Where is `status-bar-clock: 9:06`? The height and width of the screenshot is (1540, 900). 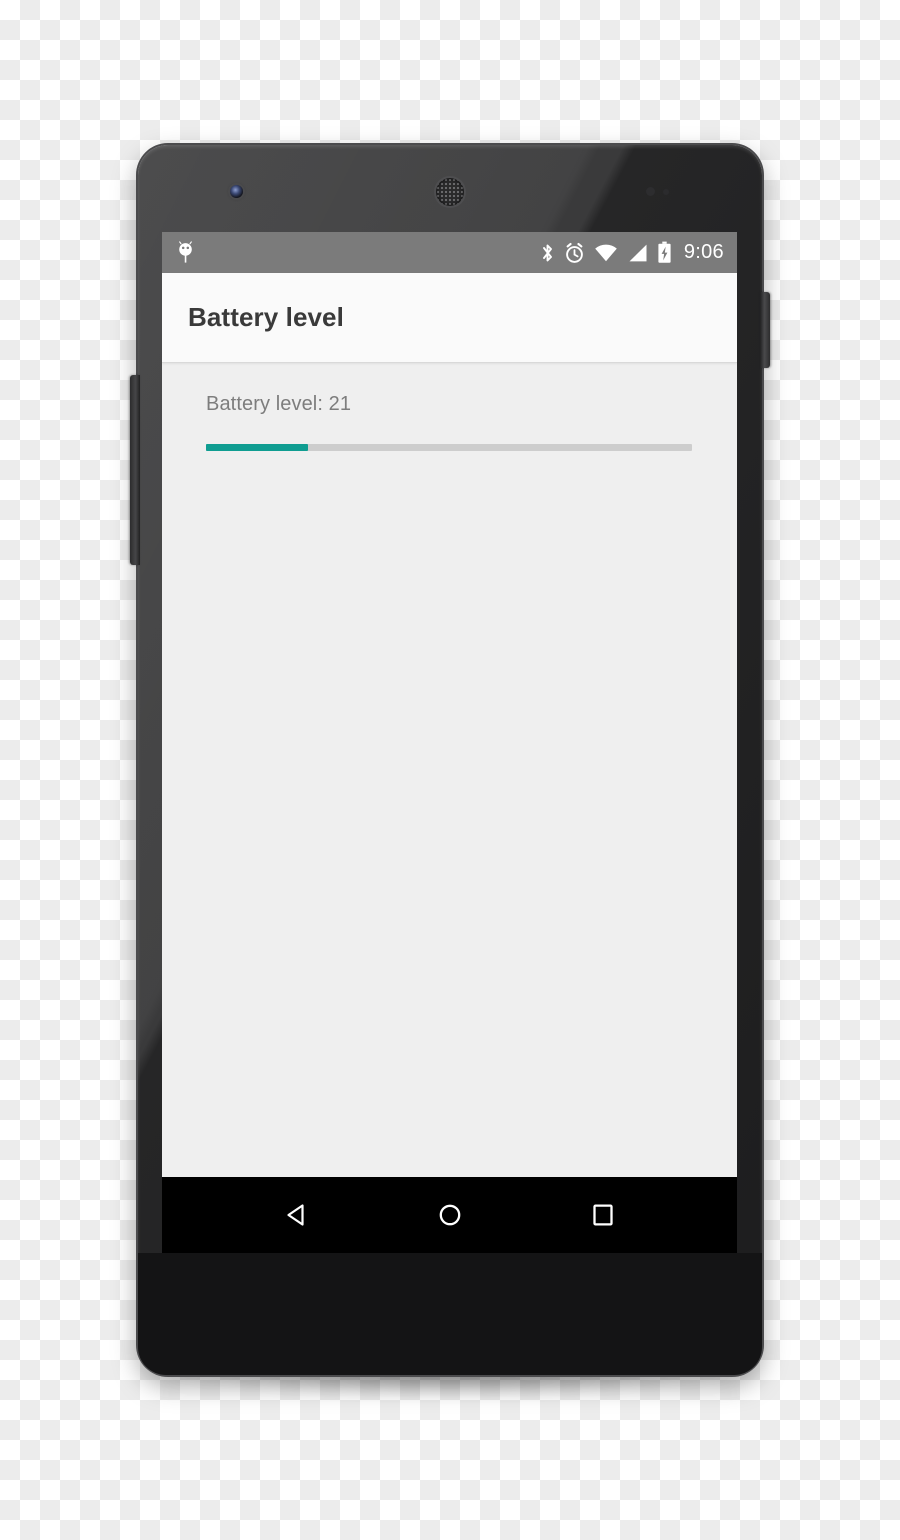
status-bar-clock: 9:06 is located at coordinates (703, 252).